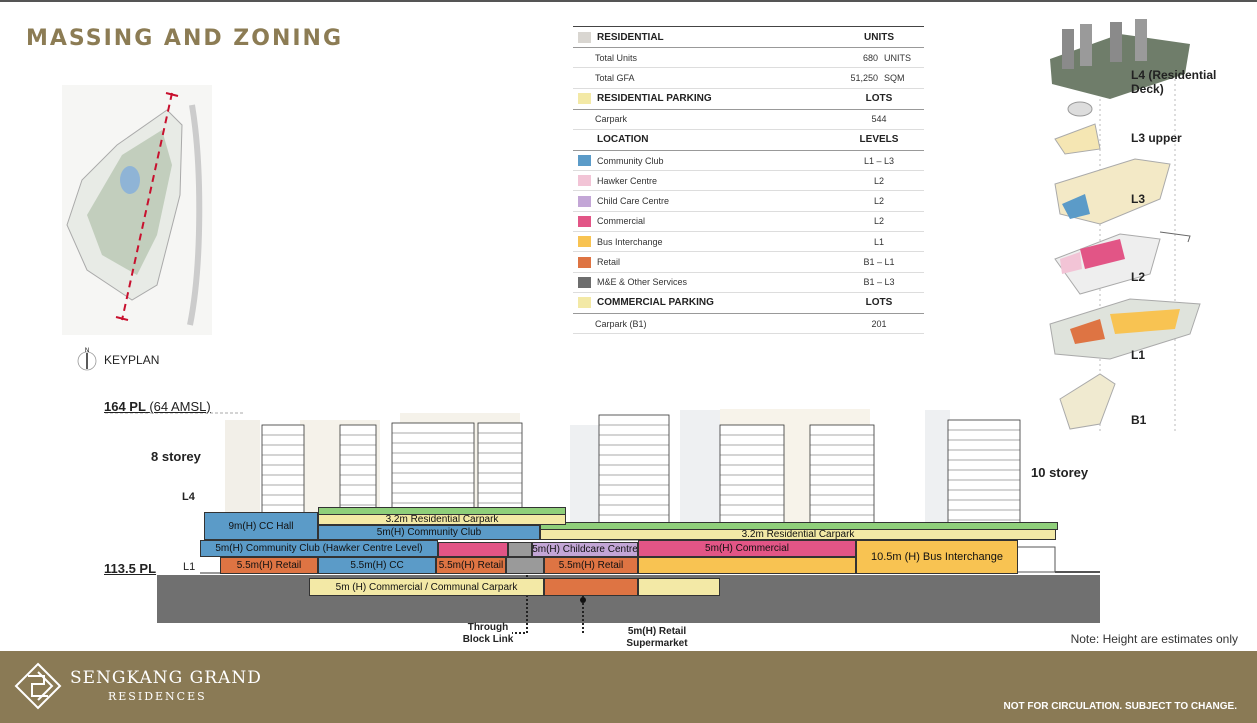 This screenshot has height=723, width=1257. What do you see at coordinates (748, 161) in the screenshot?
I see `table-row: Community Club L1 – L3` at bounding box center [748, 161].